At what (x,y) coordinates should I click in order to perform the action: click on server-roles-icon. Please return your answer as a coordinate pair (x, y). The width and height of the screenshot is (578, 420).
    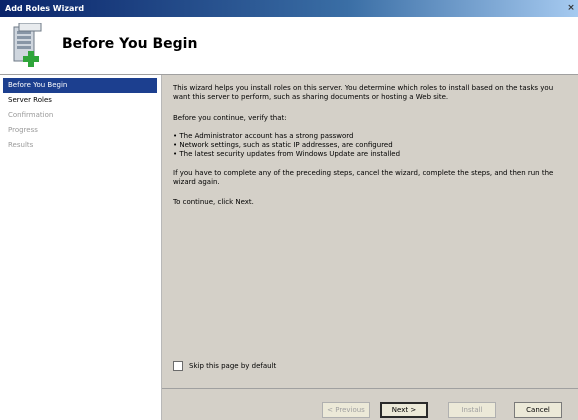
    Looking at the image, I should click on (27, 45).